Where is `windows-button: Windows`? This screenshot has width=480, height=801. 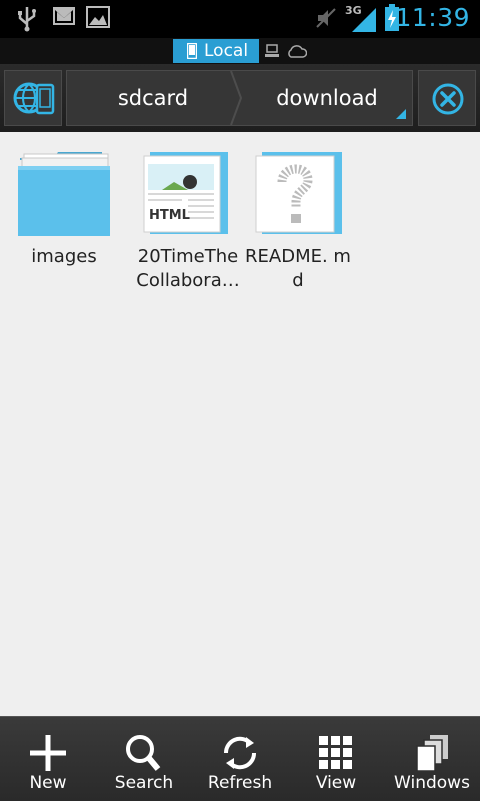
windows-button: Windows is located at coordinates (432, 759).